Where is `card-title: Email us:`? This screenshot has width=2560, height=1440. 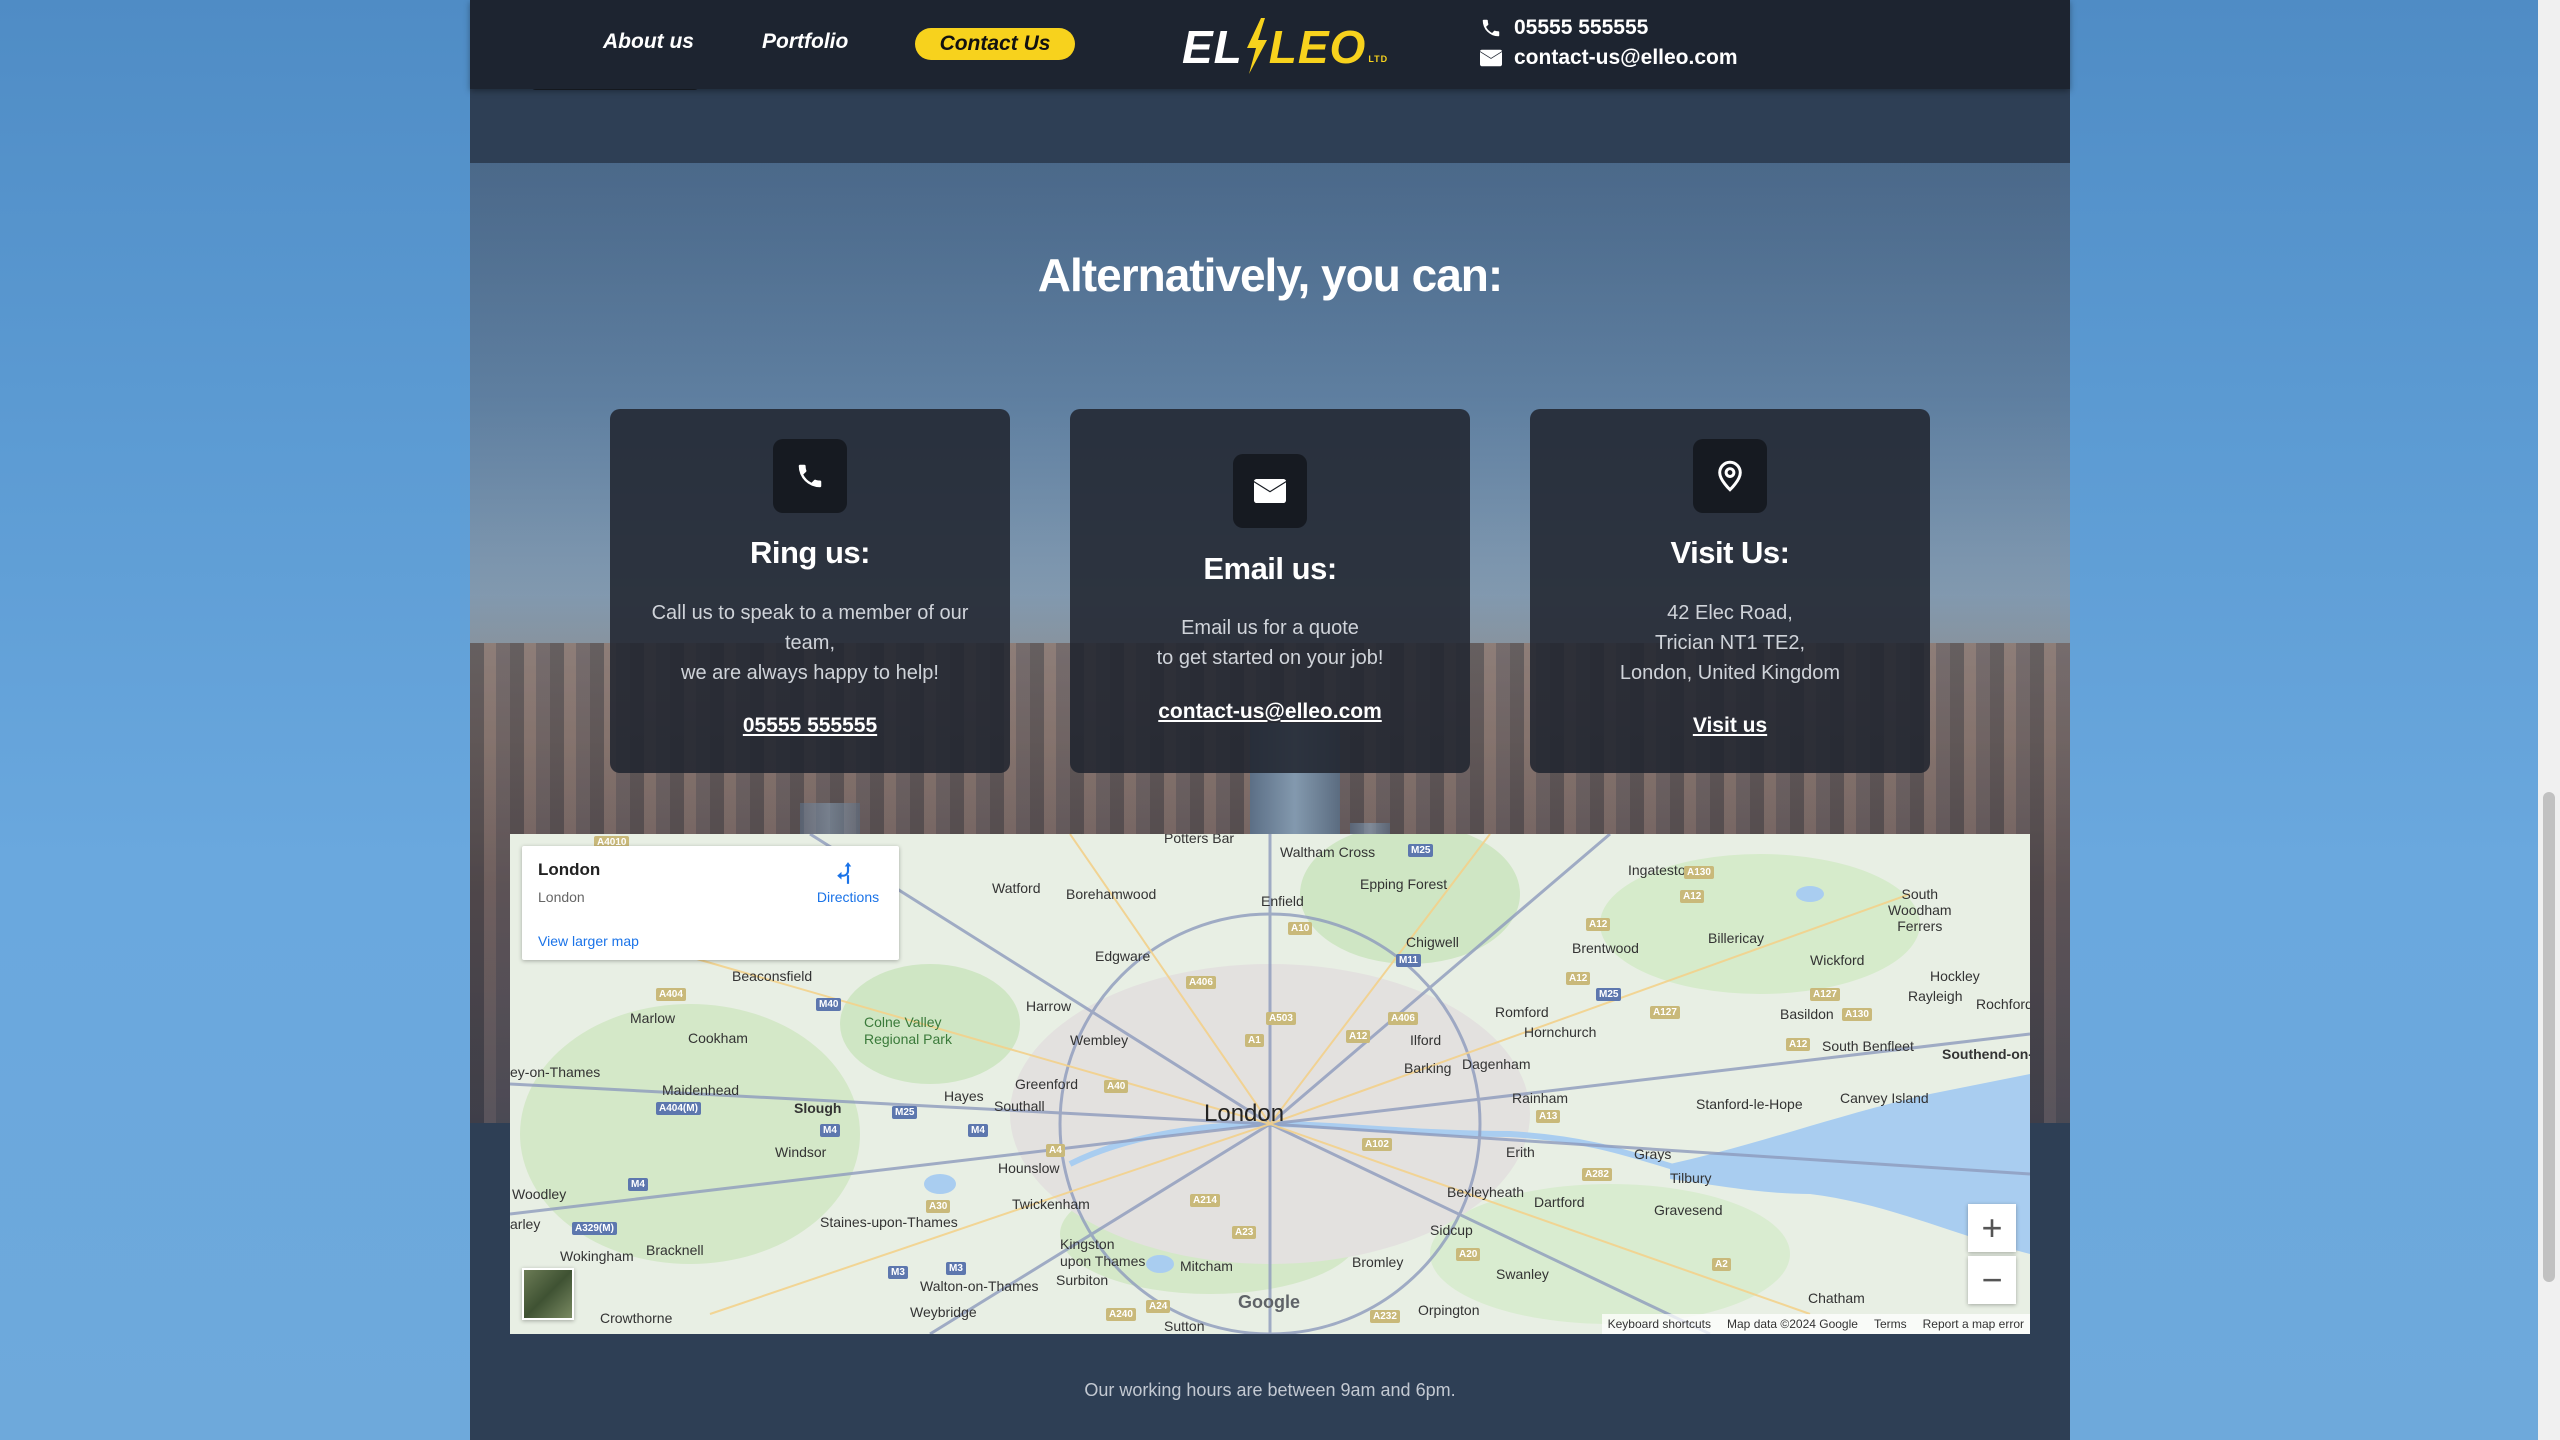 card-title: Email us: is located at coordinates (1270, 568).